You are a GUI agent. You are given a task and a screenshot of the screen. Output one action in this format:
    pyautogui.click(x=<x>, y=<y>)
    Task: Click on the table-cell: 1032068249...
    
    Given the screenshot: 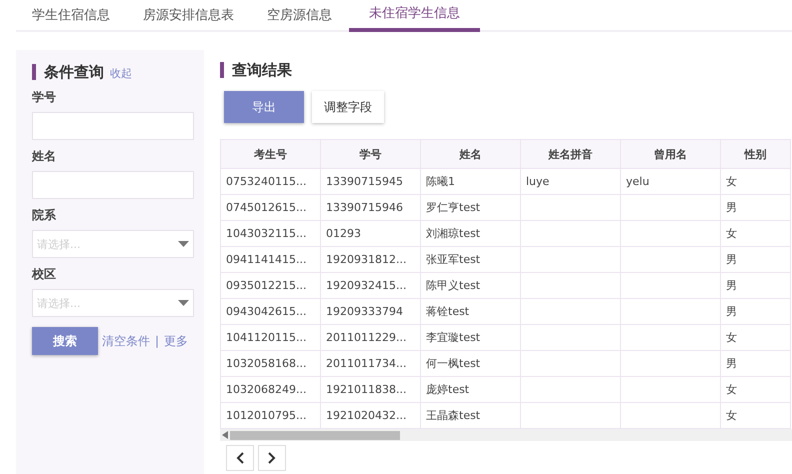 What is the action you would take?
    pyautogui.click(x=266, y=389)
    